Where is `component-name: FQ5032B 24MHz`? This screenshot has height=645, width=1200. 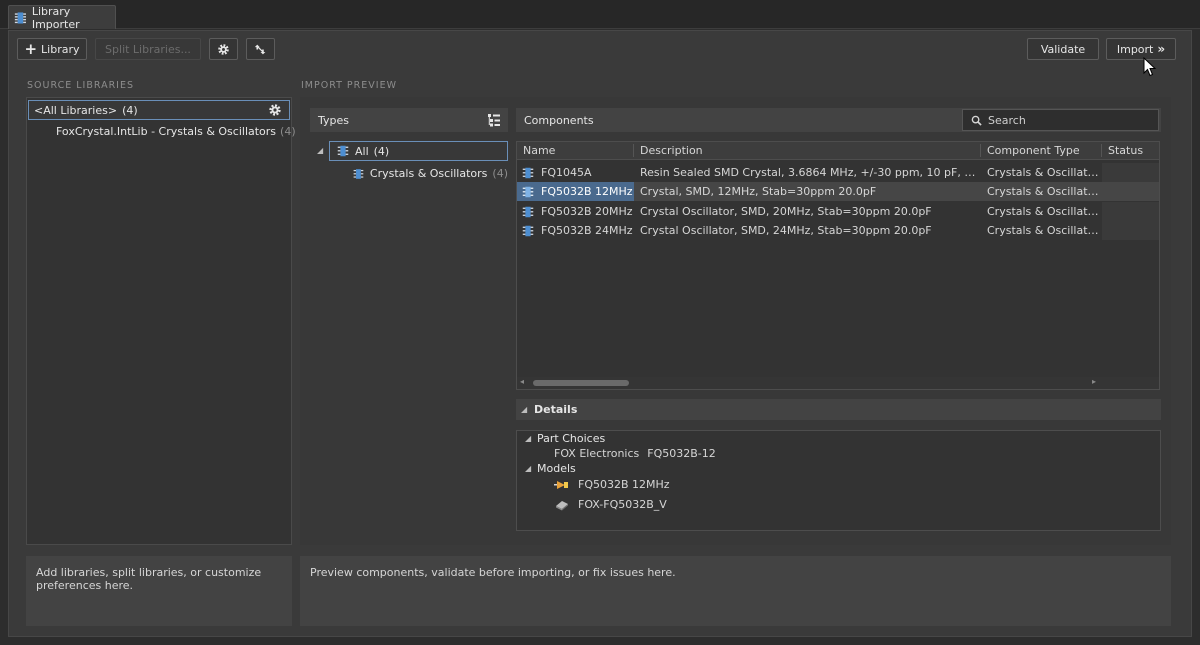 component-name: FQ5032B 24MHz is located at coordinates (587, 230).